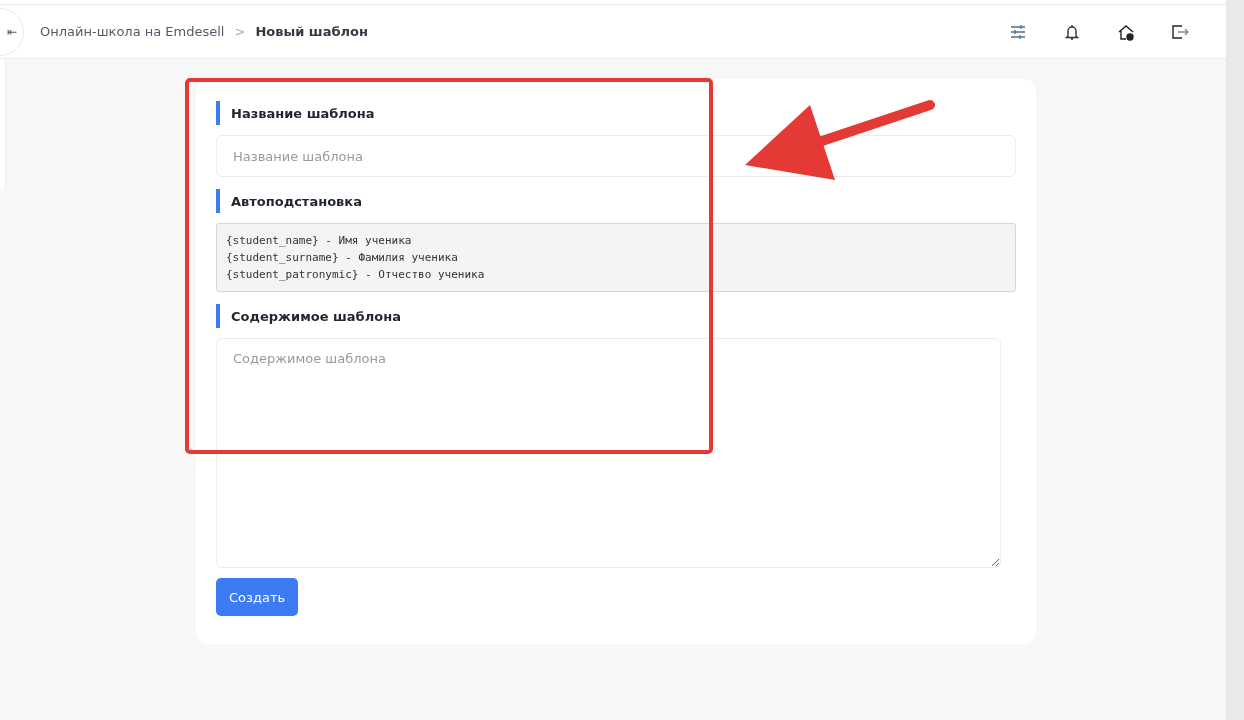 This screenshot has width=1244, height=720. Describe the element at coordinates (356, 274) in the screenshot. I see `code-line: {student_patronymic} - Отчество ученика` at that location.